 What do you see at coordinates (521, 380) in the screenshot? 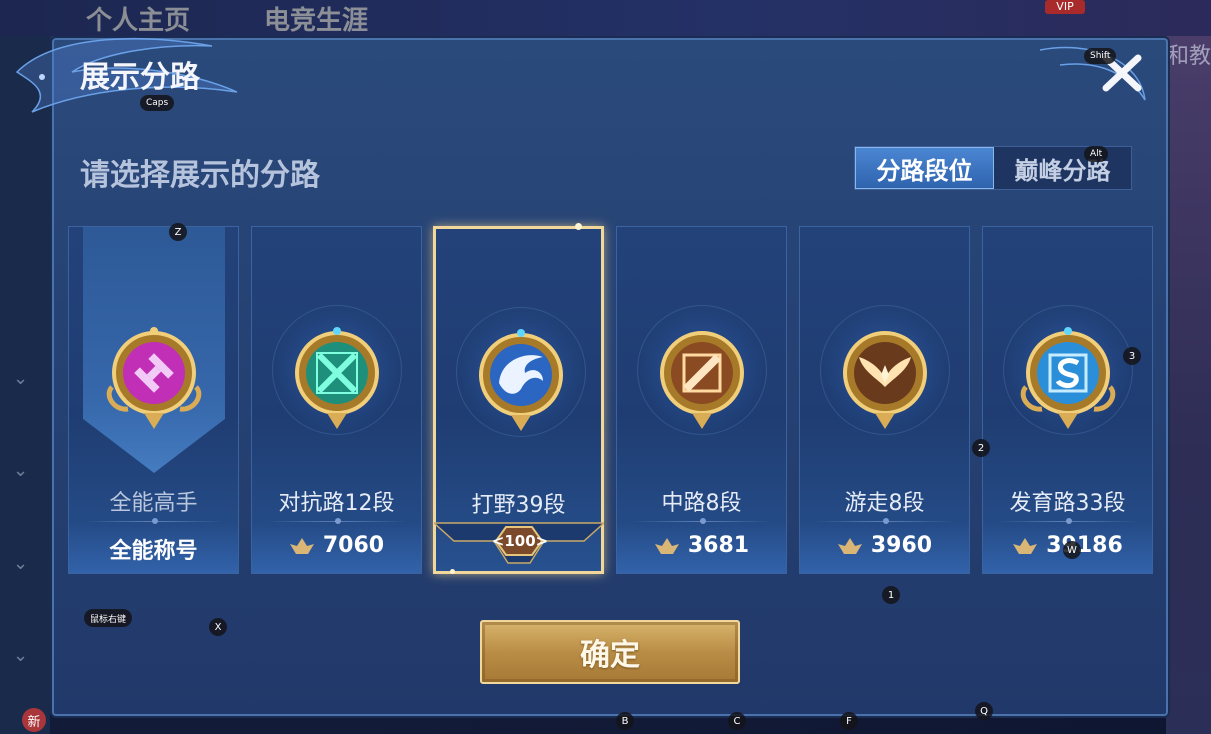
I see `jungle-emblem-icon` at bounding box center [521, 380].